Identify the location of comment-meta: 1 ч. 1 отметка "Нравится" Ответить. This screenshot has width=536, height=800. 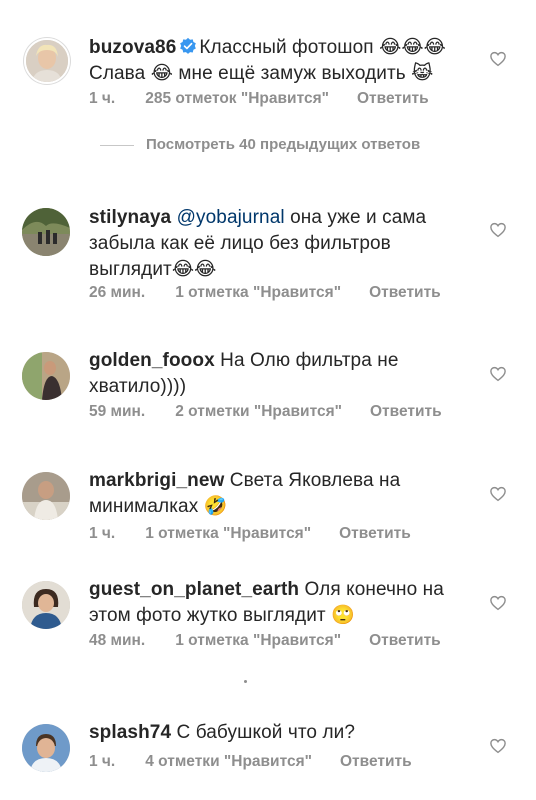
(261, 534).